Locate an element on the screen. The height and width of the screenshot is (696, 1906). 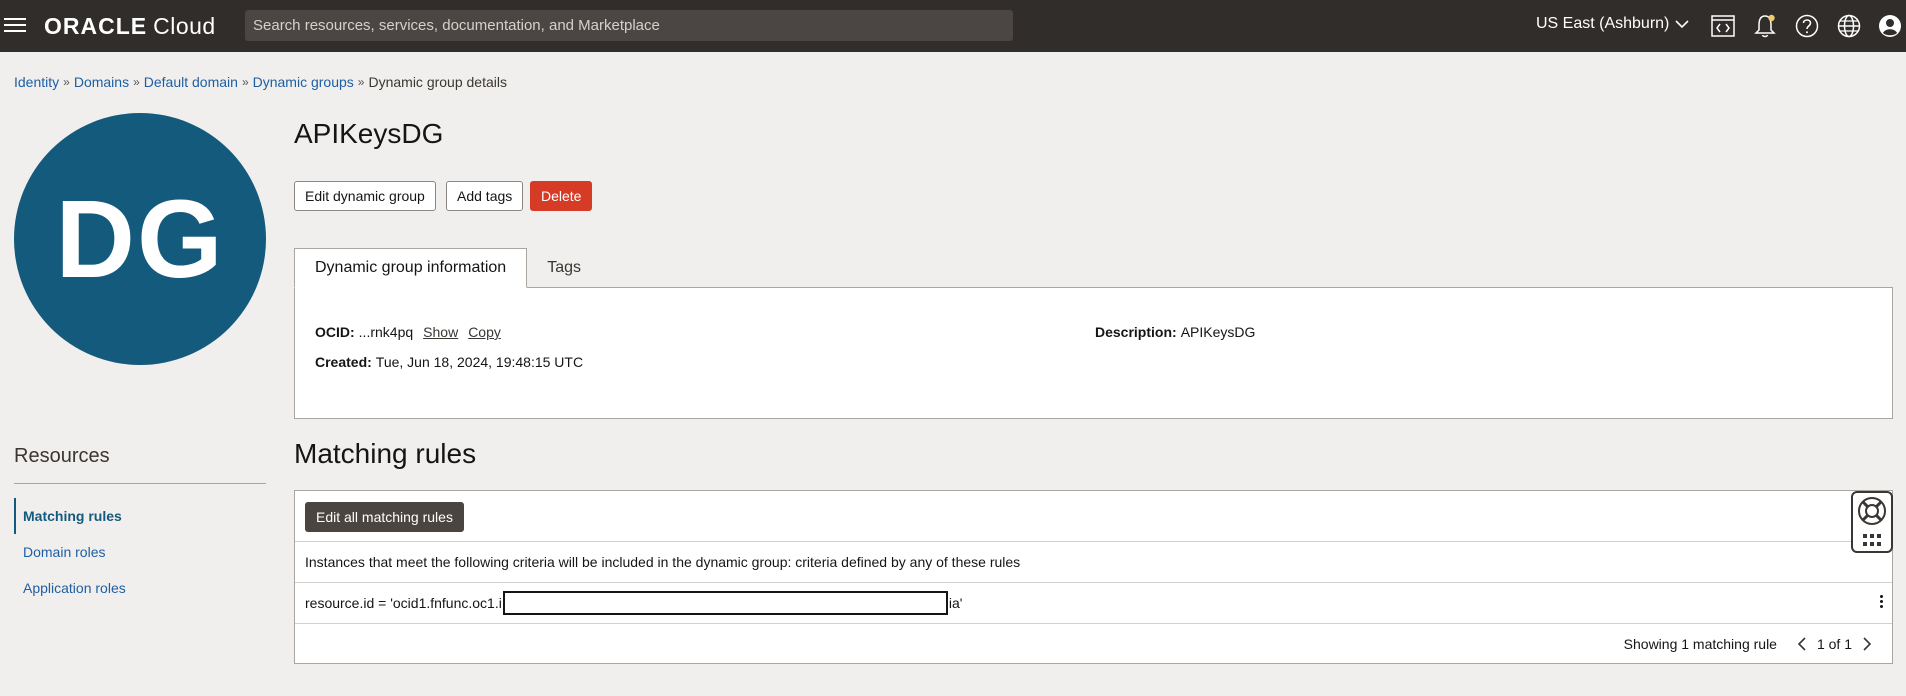
created-row: Created: Tue, Jun 18, 2024, 19:48:15 UTC is located at coordinates (449, 362).